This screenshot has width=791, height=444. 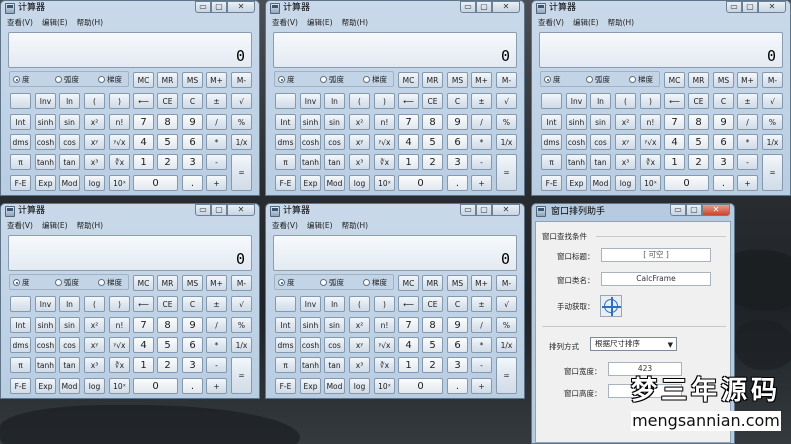 I want to click on calc-key: tanh, so click(x=45, y=365).